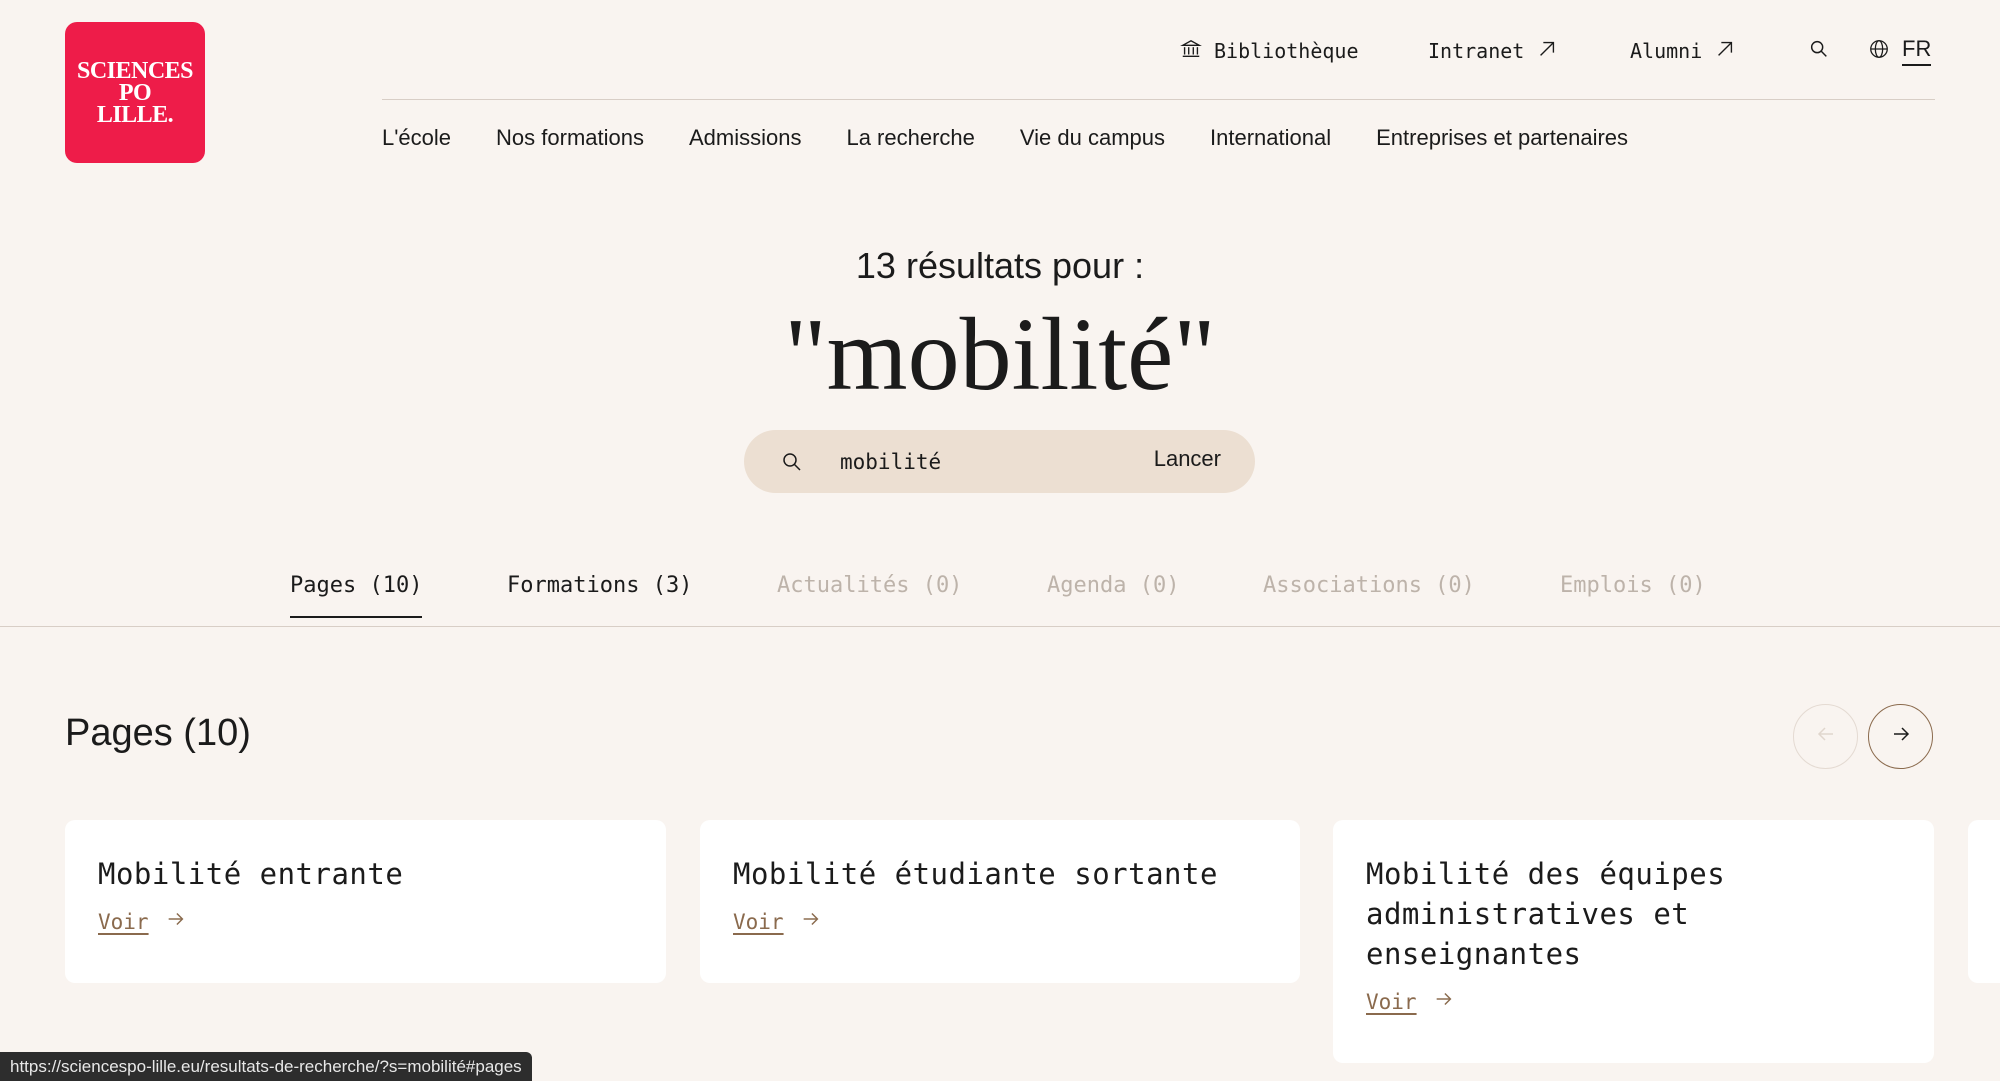 This screenshot has width=2000, height=1081. Describe the element at coordinates (1879, 51) in the screenshot. I see `globe-icon` at that location.